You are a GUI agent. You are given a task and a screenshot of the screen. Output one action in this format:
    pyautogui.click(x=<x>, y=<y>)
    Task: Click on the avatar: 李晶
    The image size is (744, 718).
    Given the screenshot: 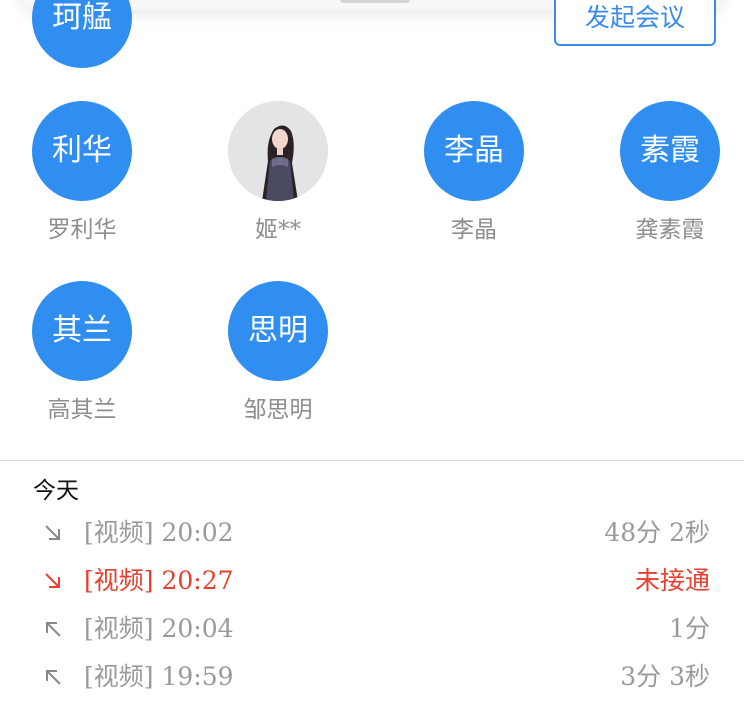 What is the action you would take?
    pyautogui.click(x=474, y=151)
    